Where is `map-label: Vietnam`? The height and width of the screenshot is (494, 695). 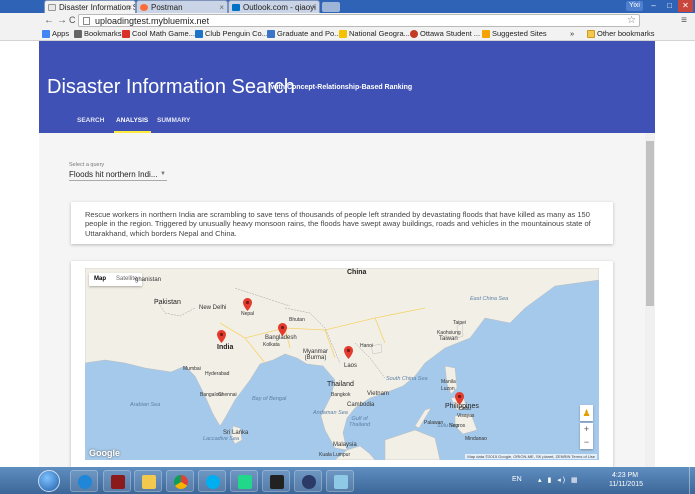 map-label: Vietnam is located at coordinates (378, 394).